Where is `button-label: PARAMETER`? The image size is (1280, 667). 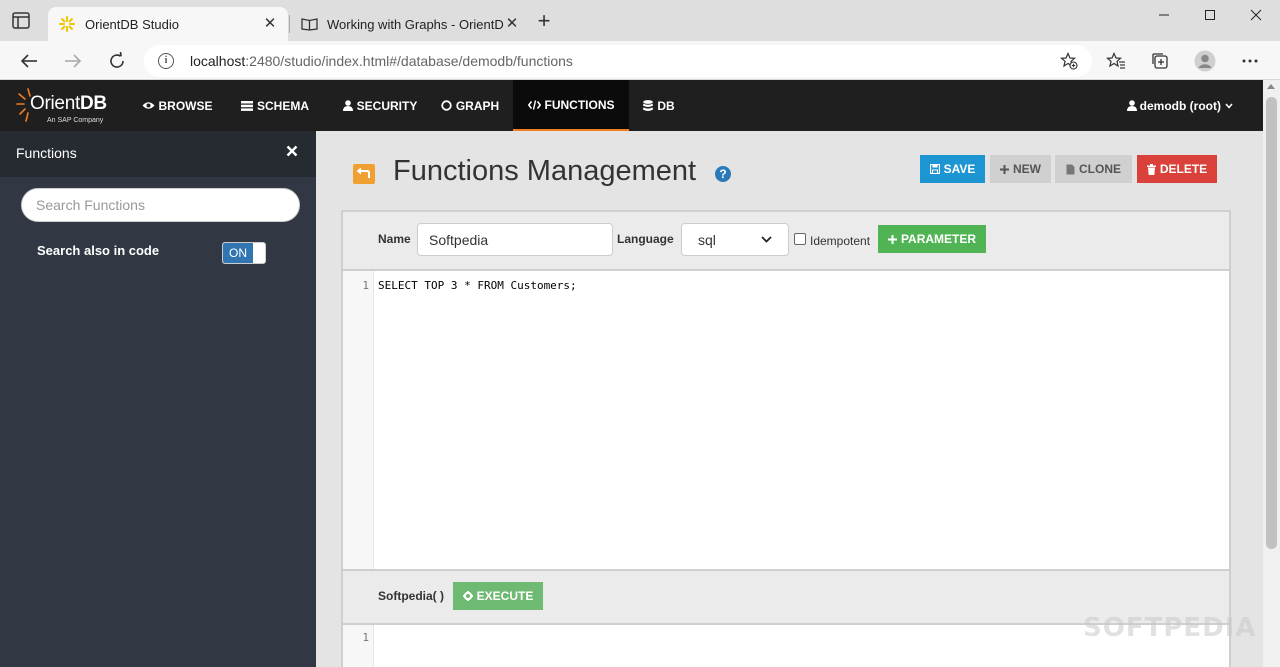
button-label: PARAMETER is located at coordinates (938, 239).